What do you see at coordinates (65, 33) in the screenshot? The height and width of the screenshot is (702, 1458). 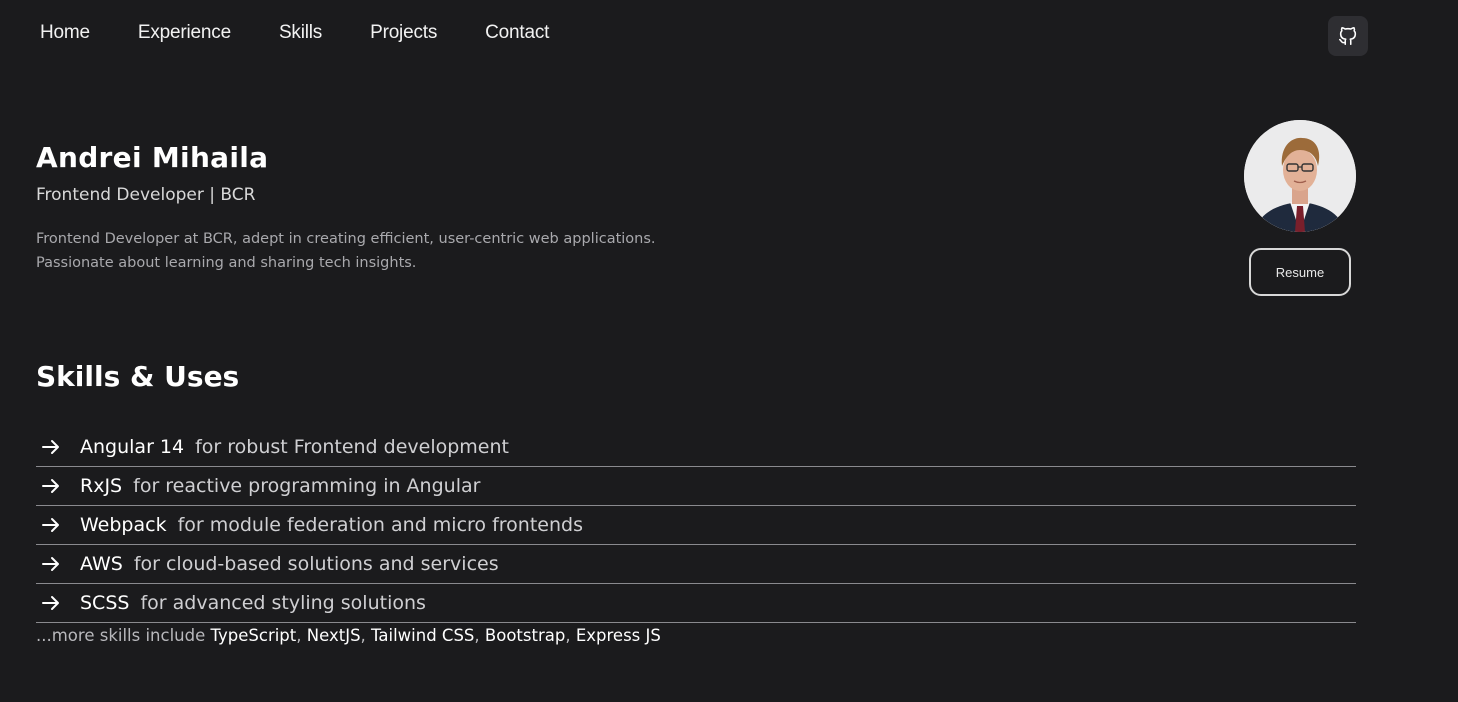 I see `nav-home-link: Home` at bounding box center [65, 33].